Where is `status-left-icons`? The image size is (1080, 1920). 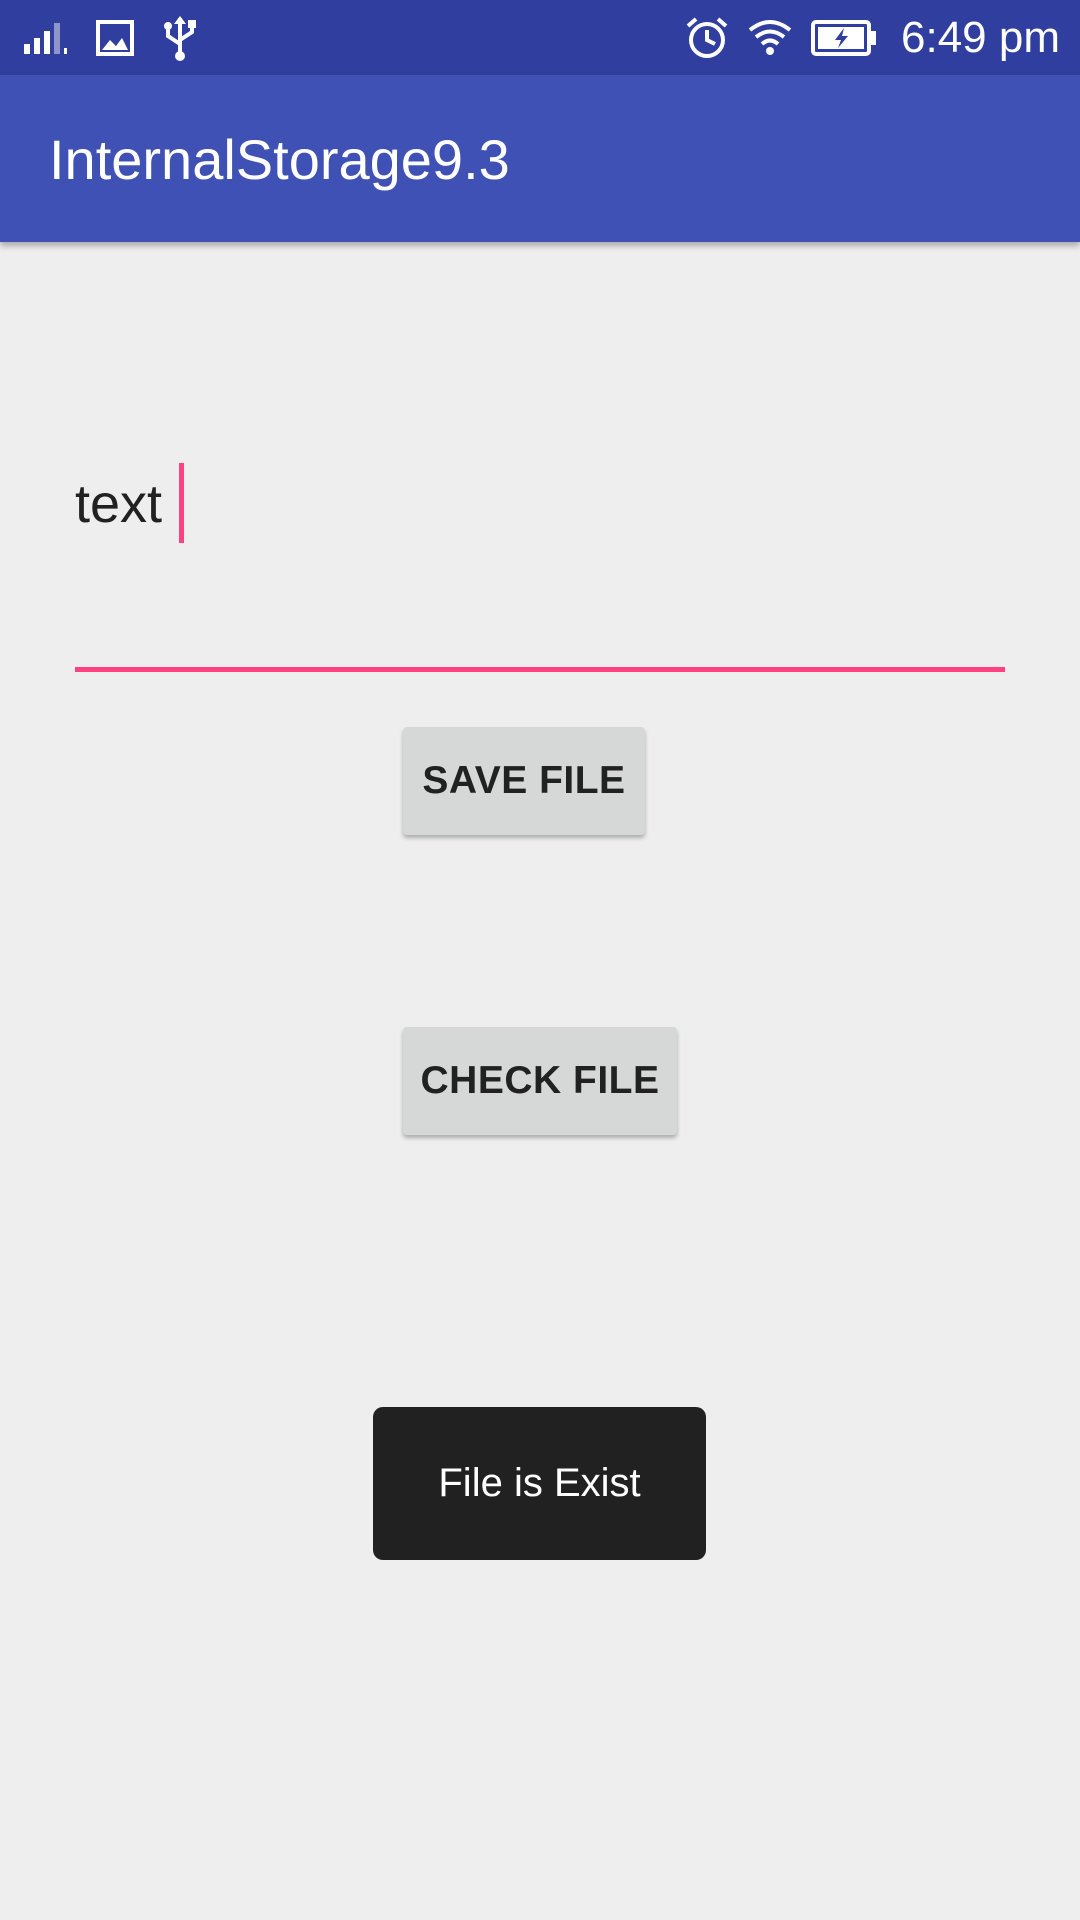 status-left-icons is located at coordinates (112, 38).